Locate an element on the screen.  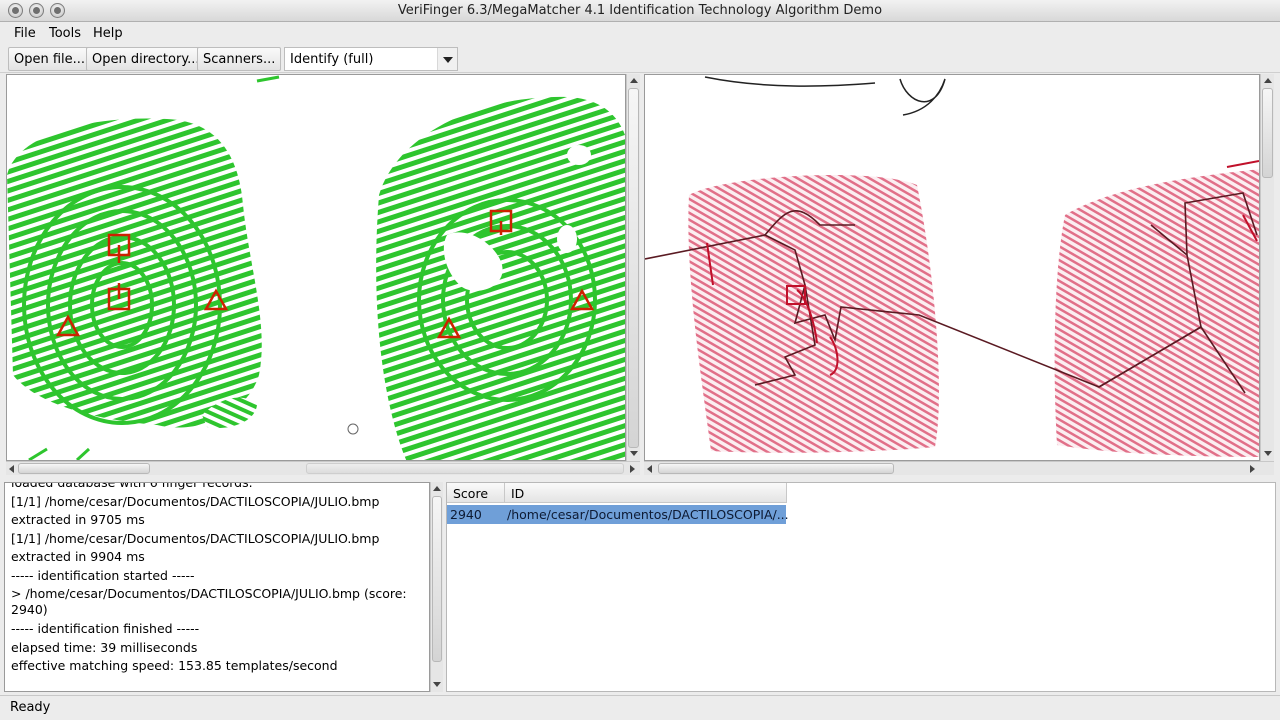
menu-file: File is located at coordinates (25, 33).